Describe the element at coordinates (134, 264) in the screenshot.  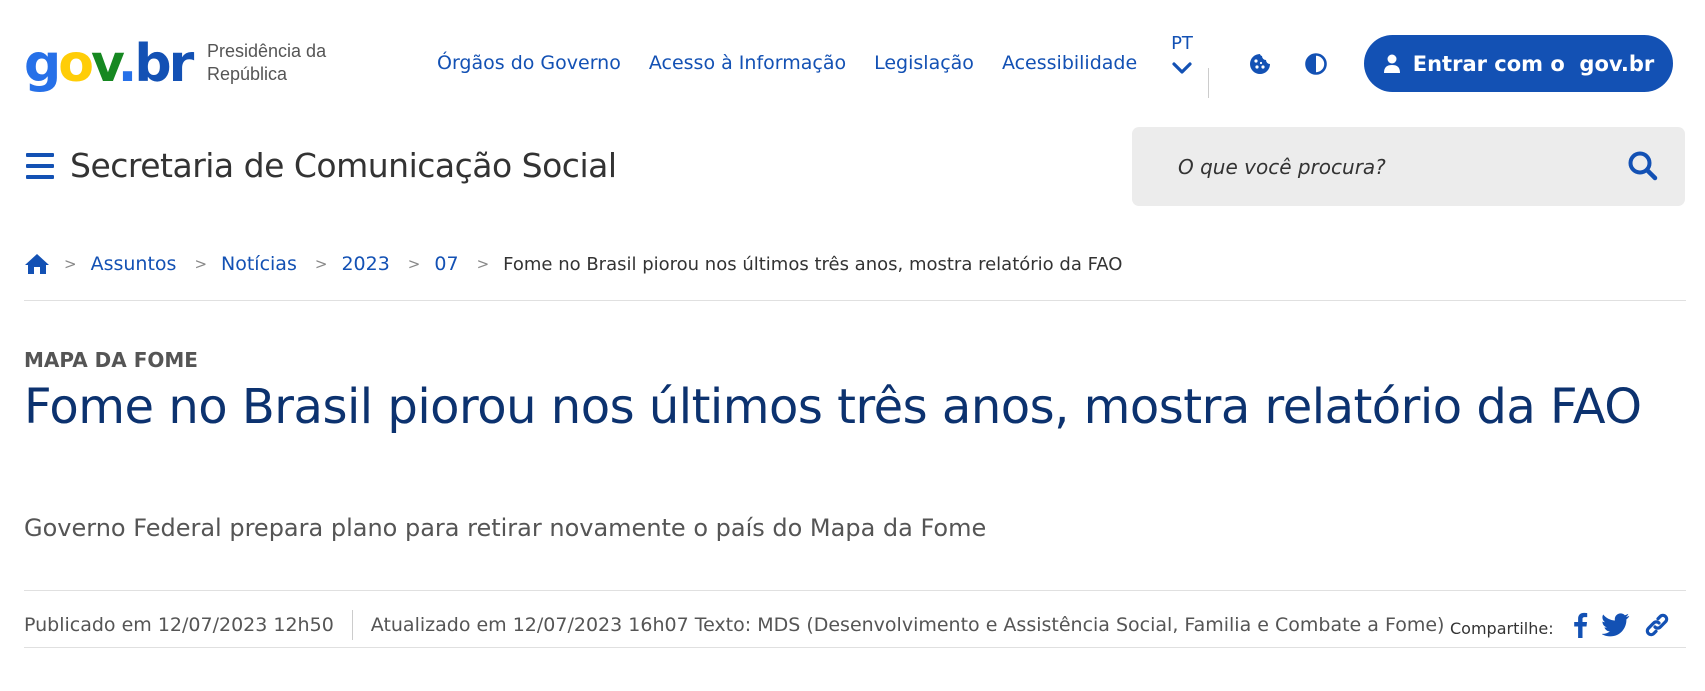
I see `breadcrumb-assuntos: Assuntos` at that location.